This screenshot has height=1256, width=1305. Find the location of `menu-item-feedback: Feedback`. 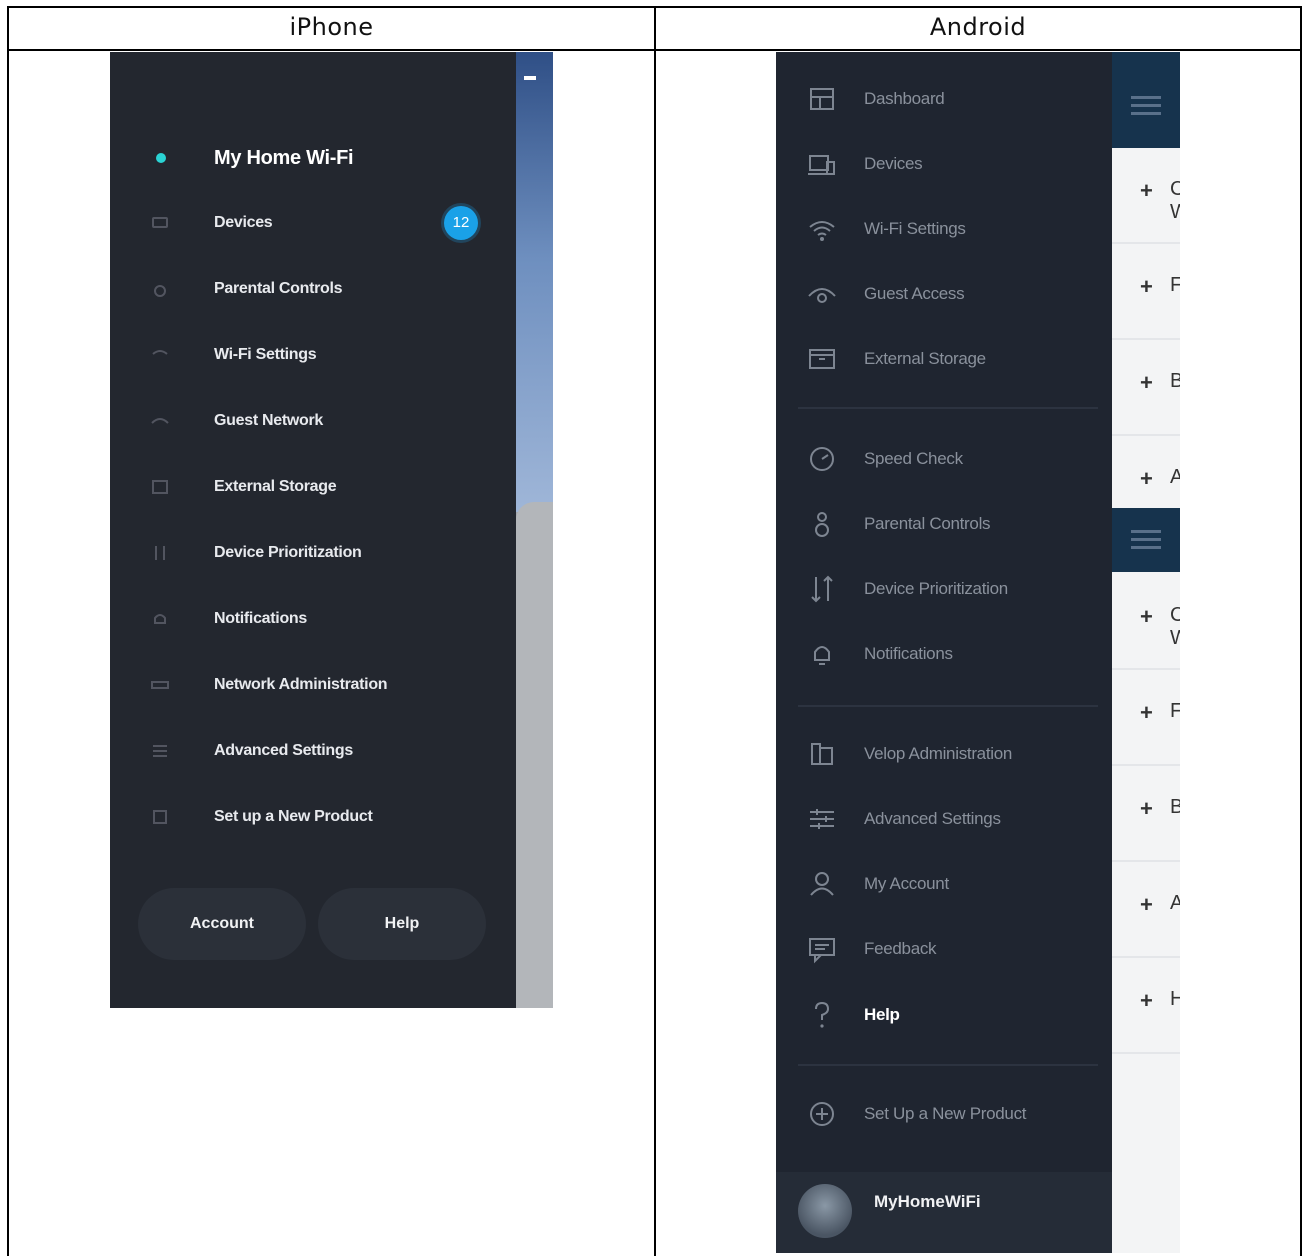

menu-item-feedback: Feedback is located at coordinates (944, 949).